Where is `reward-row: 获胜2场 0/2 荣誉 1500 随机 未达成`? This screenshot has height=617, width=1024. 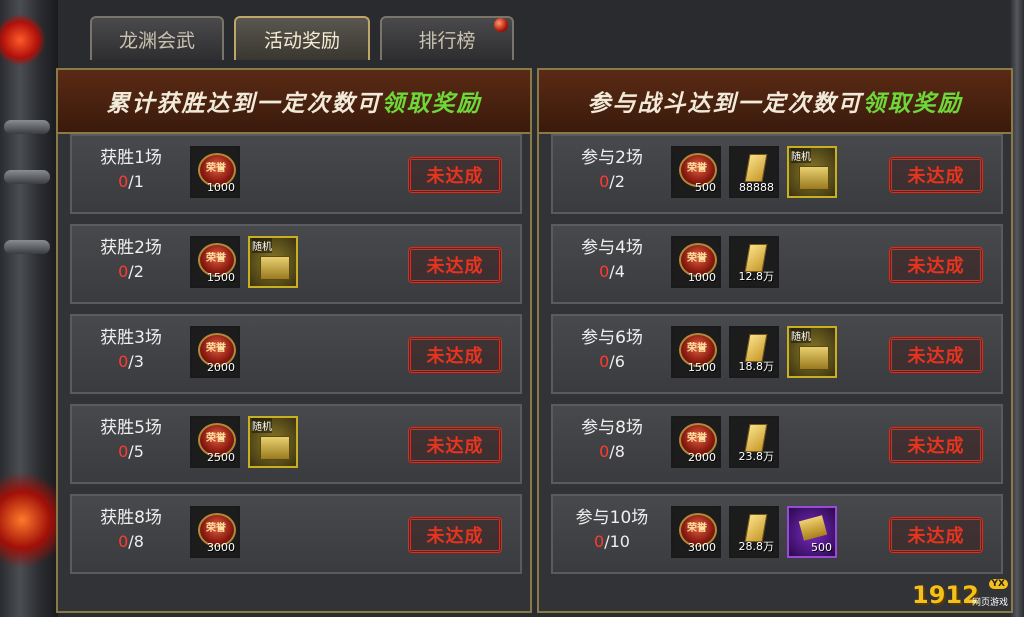
reward-row: 获胜2场 0/2 荣誉 1500 随机 未达成 is located at coordinates (296, 264).